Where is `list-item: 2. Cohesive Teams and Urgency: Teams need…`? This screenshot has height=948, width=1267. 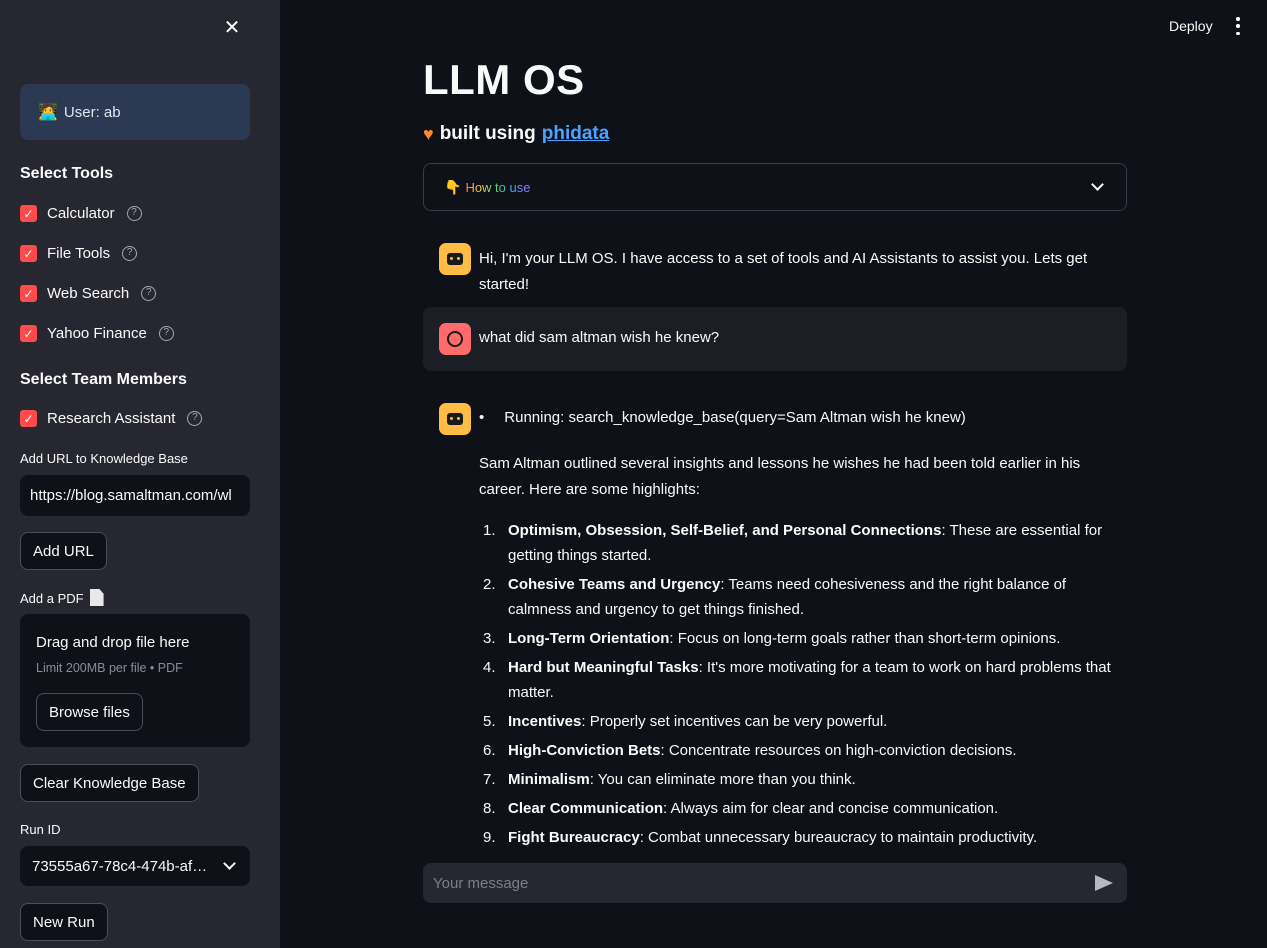
list-item: 2. Cohesive Teams and Urgency: Teams need… is located at coordinates (775, 597).